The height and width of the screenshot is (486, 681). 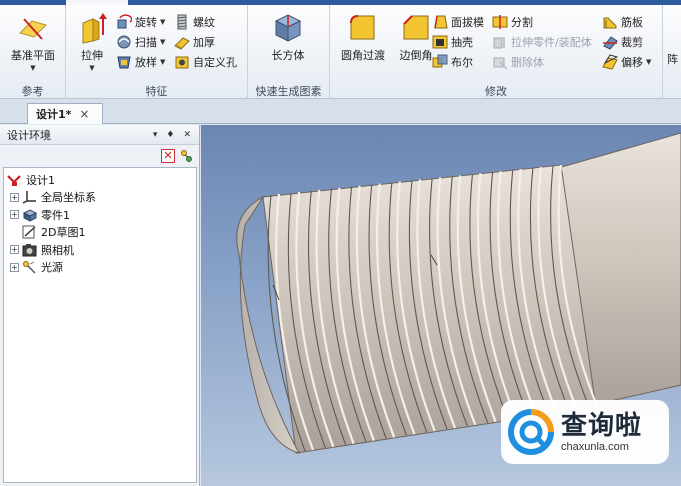 I want to click on extrude-part-icon, so click(x=500, y=42).